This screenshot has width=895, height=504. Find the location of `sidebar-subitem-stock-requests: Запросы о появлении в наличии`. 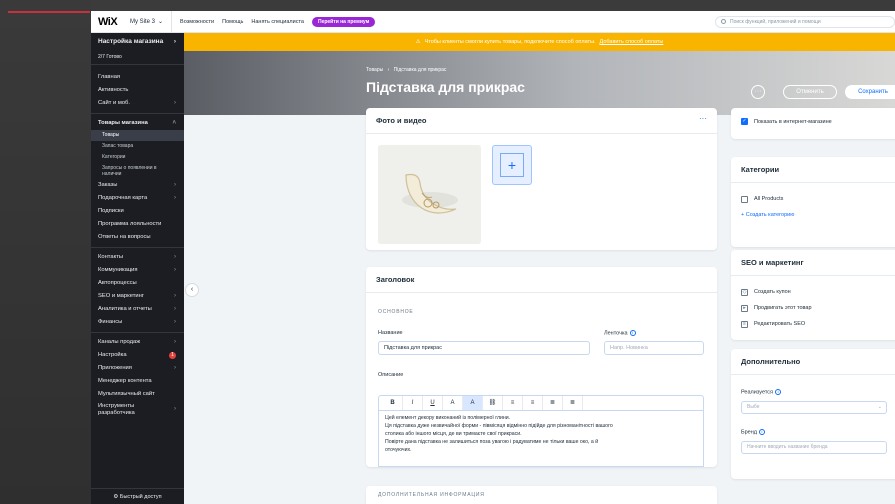

sidebar-subitem-stock-requests: Запросы о появлении в наличии is located at coordinates (137, 171).